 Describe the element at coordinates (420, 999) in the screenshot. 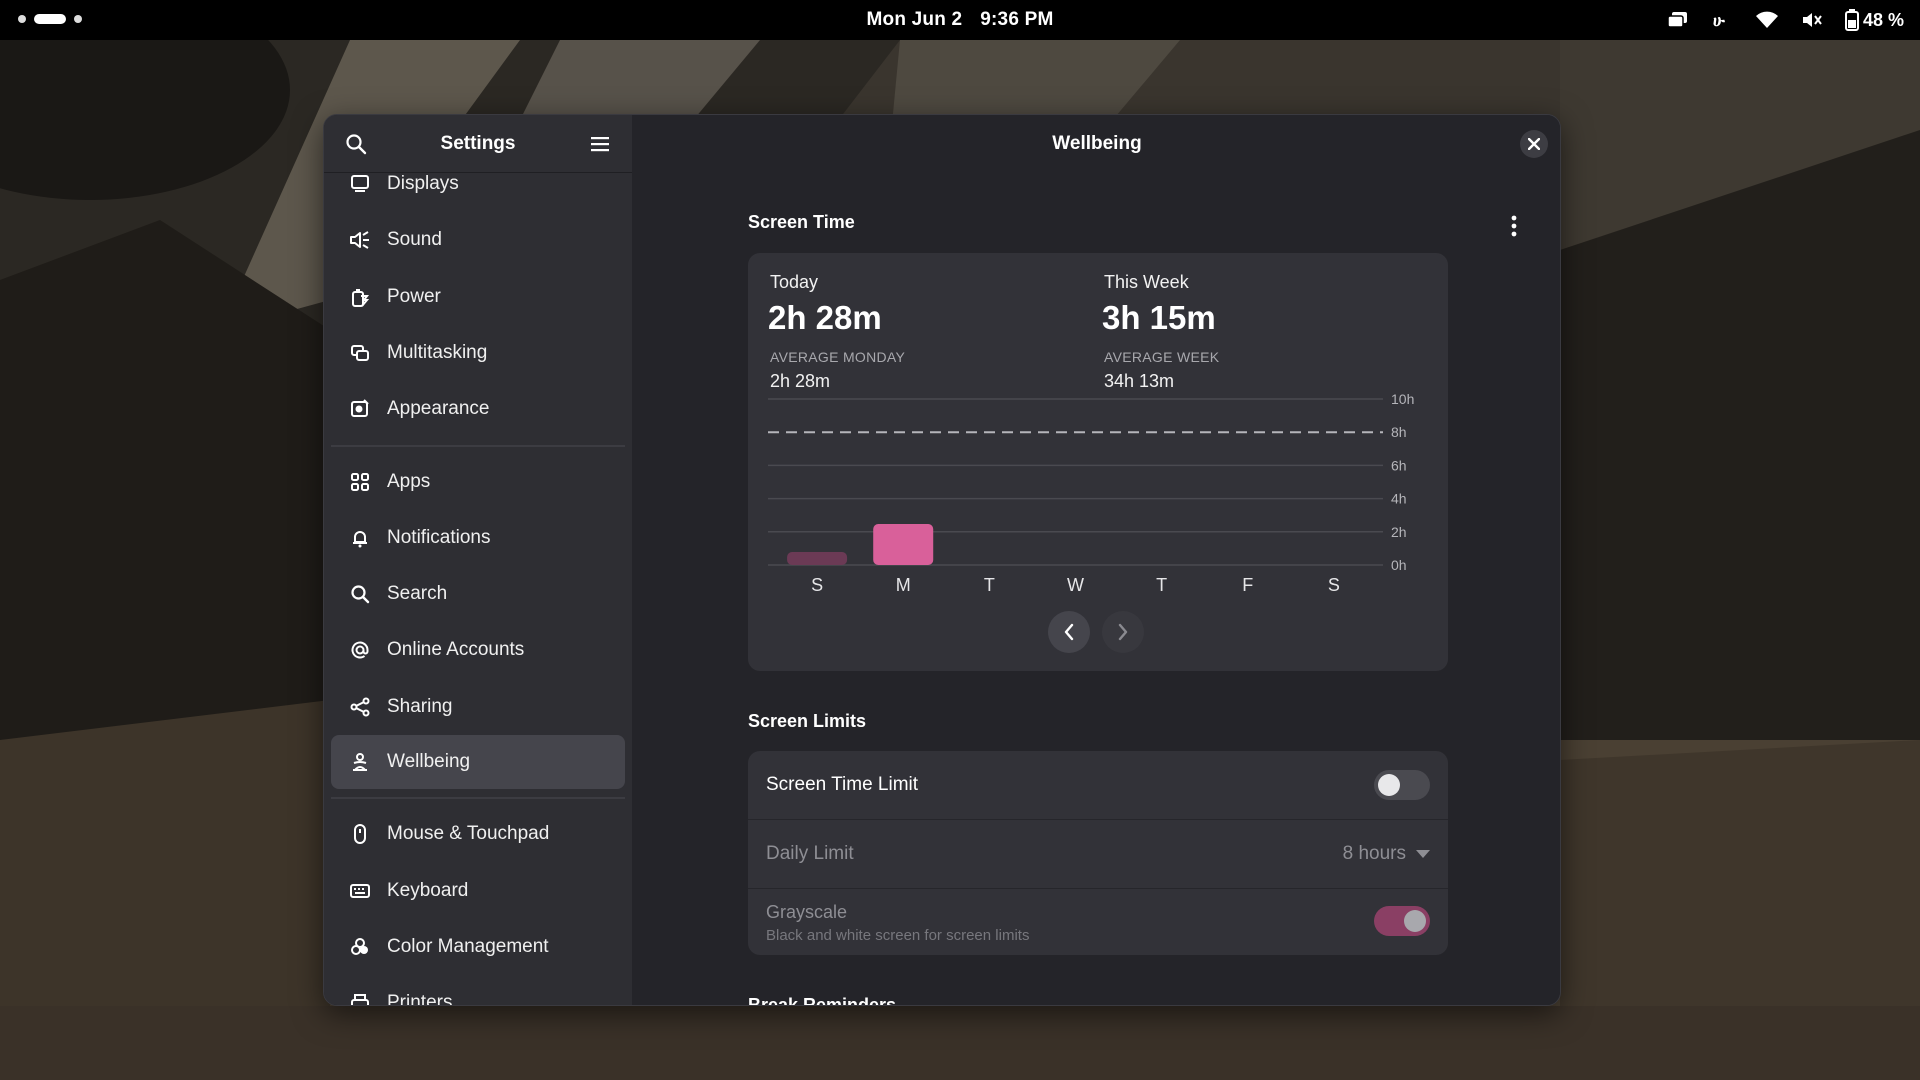

I see `sidebar-item-label: Printers` at that location.